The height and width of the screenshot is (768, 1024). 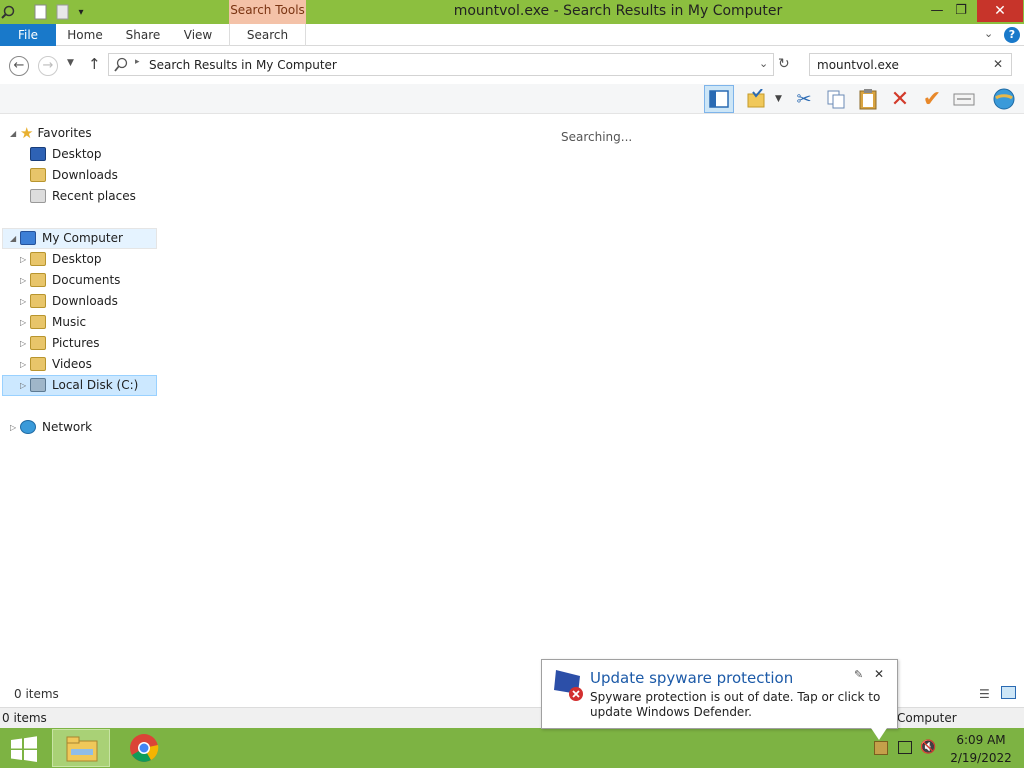 What do you see at coordinates (998, 64) in the screenshot?
I see `clear-search-icon: ✕` at bounding box center [998, 64].